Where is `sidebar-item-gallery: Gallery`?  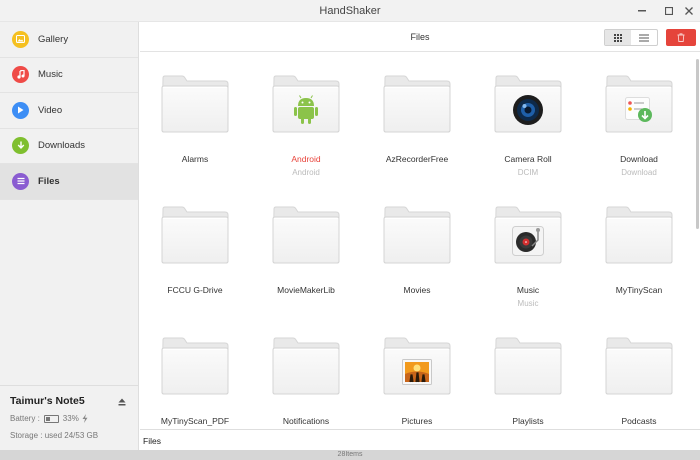 sidebar-item-gallery: Gallery is located at coordinates (69, 40).